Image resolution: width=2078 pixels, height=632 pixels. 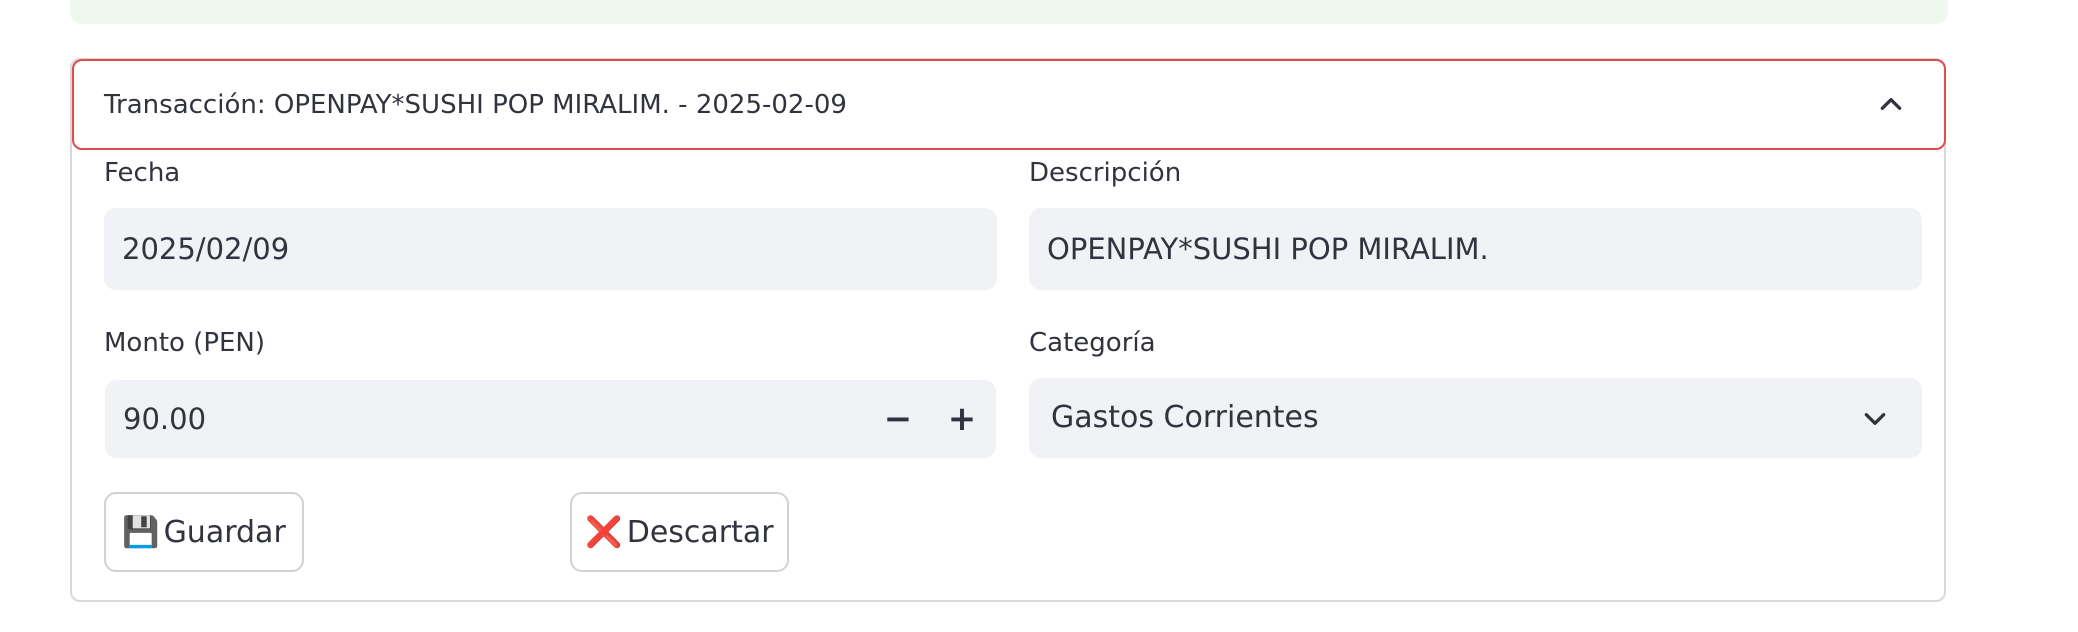 I want to click on description-field, so click(x=1475, y=249).